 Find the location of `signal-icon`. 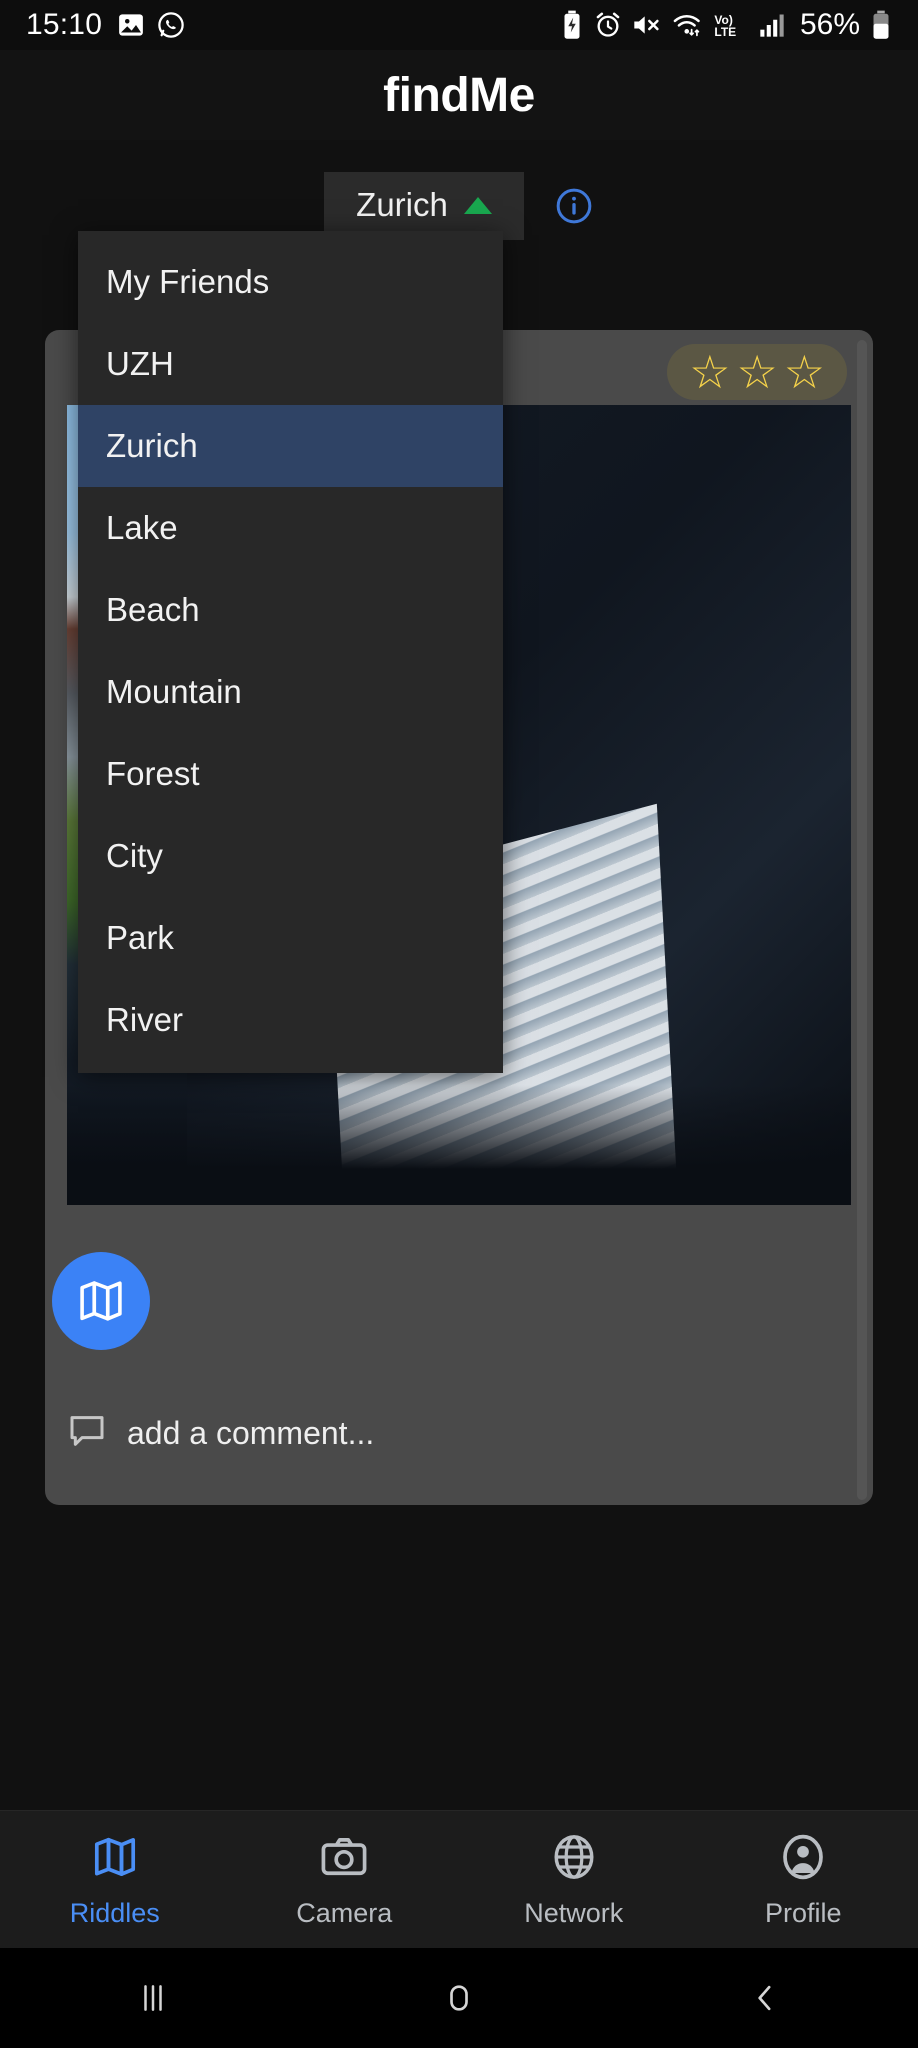

signal-icon is located at coordinates (772, 25).